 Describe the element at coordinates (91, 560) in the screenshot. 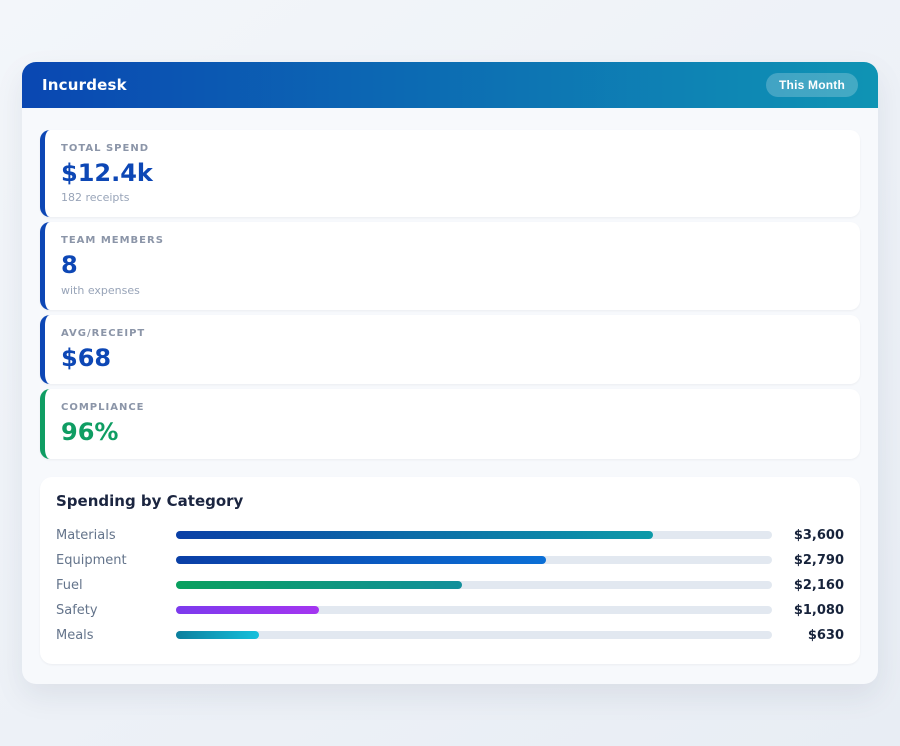

I see `category-label: Equipment` at that location.